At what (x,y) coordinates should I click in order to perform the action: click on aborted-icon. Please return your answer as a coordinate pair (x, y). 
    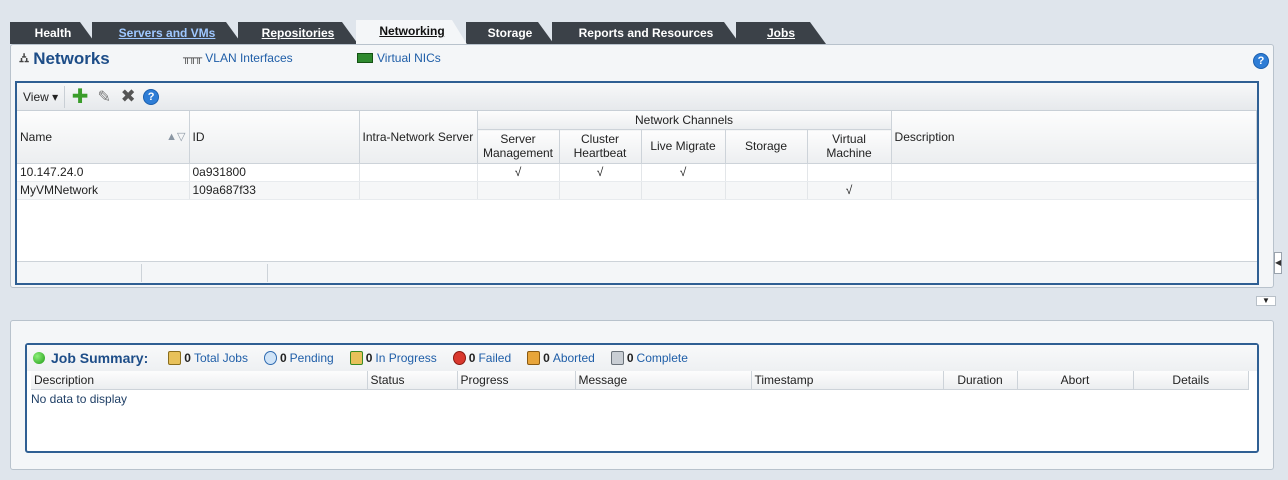
    Looking at the image, I should click on (534, 358).